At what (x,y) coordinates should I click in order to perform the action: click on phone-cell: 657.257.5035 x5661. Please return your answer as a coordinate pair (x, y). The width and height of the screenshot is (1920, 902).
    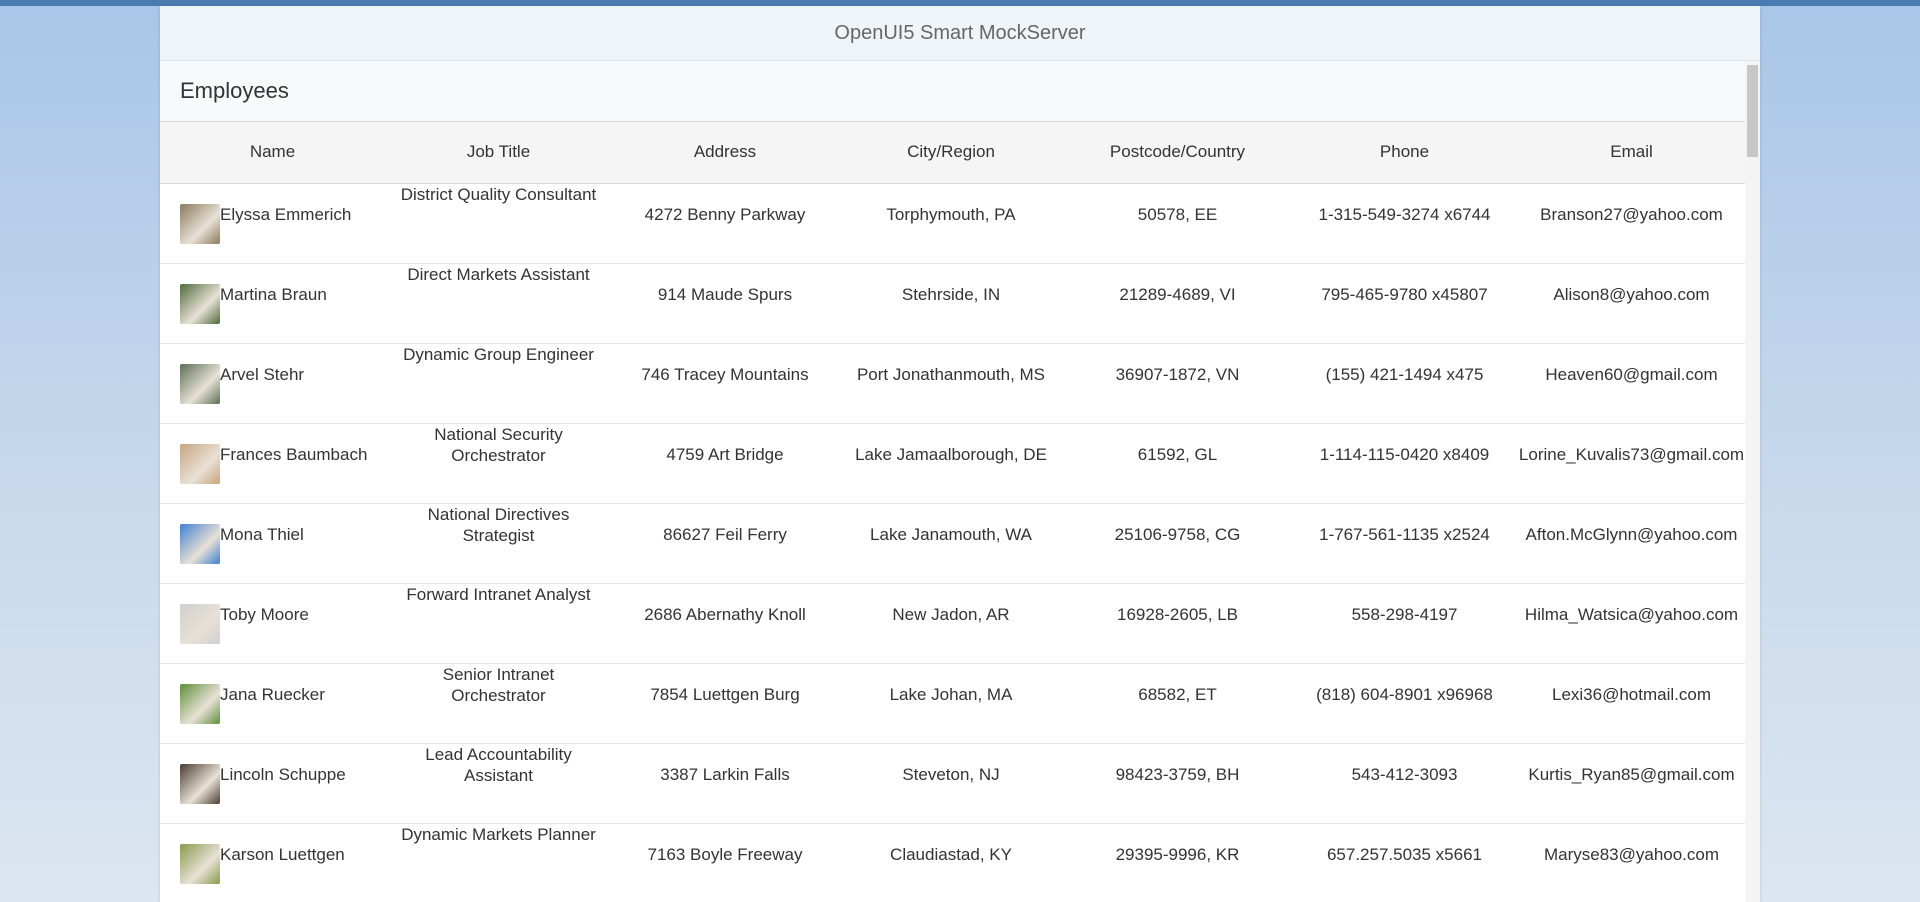
    Looking at the image, I should click on (1404, 854).